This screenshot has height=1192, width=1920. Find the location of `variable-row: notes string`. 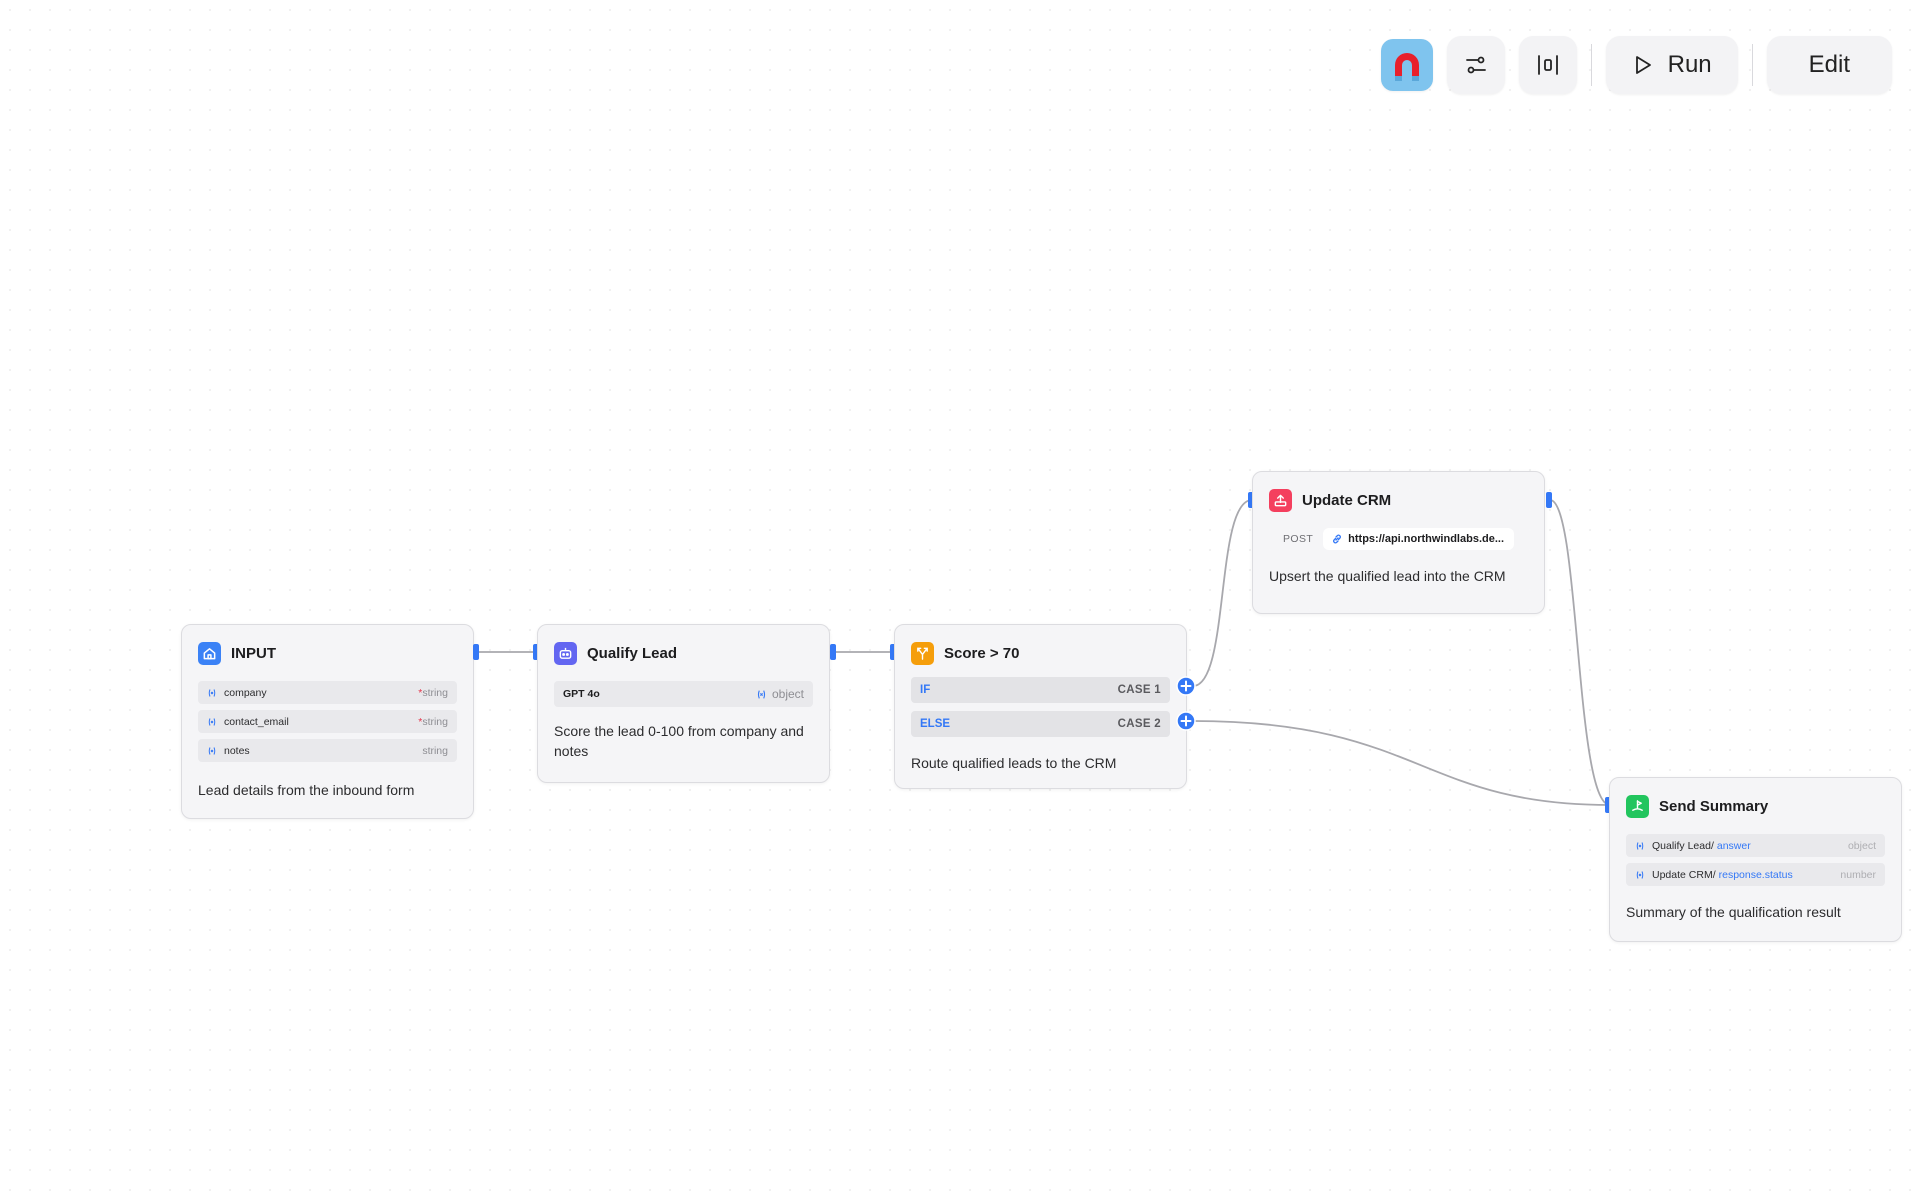

variable-row: notes string is located at coordinates (327, 750).